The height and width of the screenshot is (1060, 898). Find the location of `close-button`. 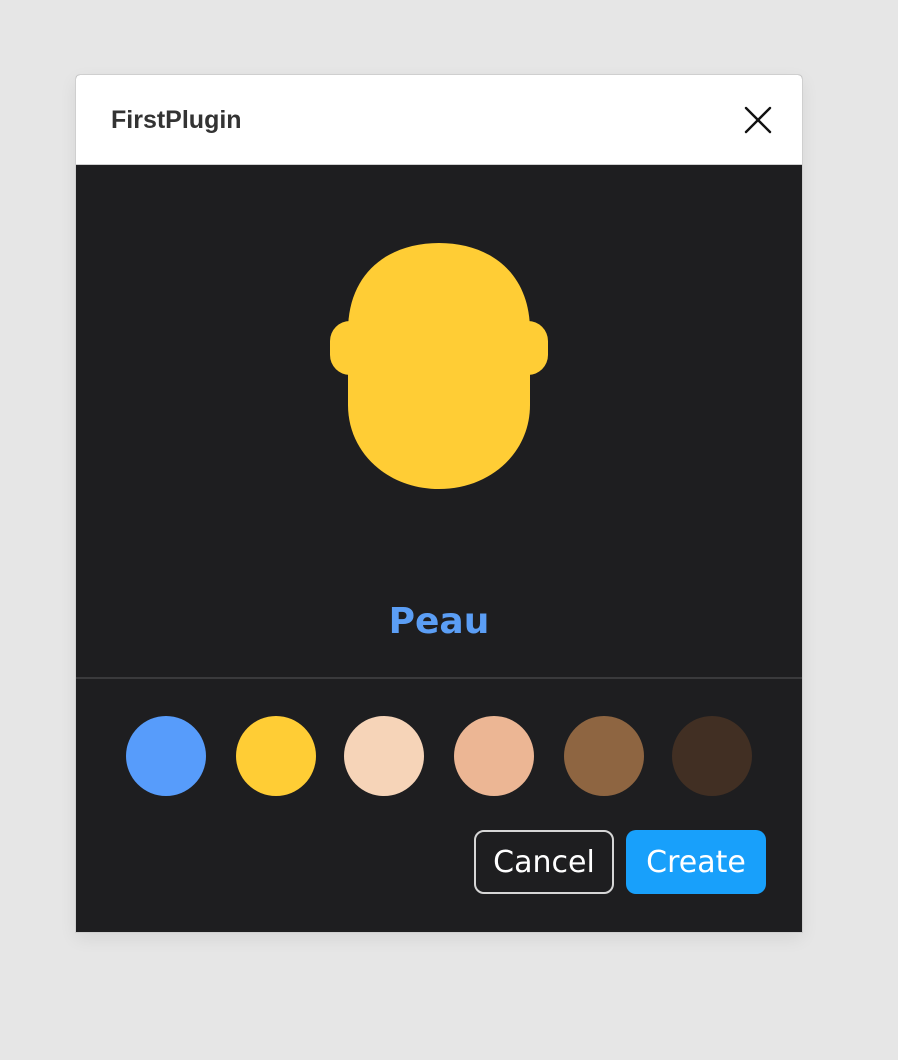

close-button is located at coordinates (758, 120).